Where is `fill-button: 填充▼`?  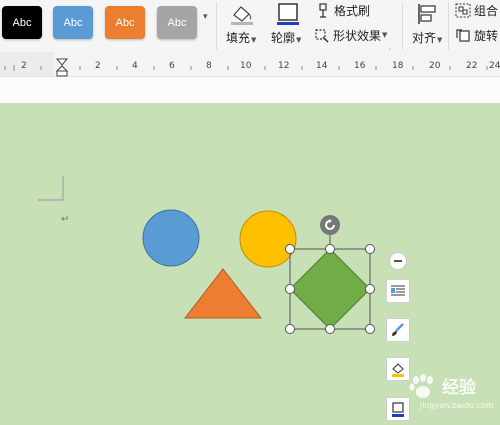
fill-button: 填充▼ is located at coordinates (241, 37).